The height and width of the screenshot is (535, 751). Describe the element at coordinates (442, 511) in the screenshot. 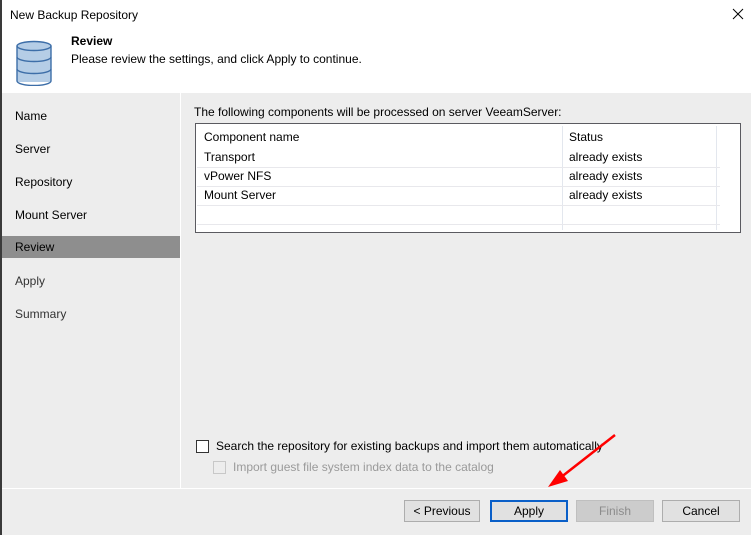

I see `previous-button: < Previous` at that location.